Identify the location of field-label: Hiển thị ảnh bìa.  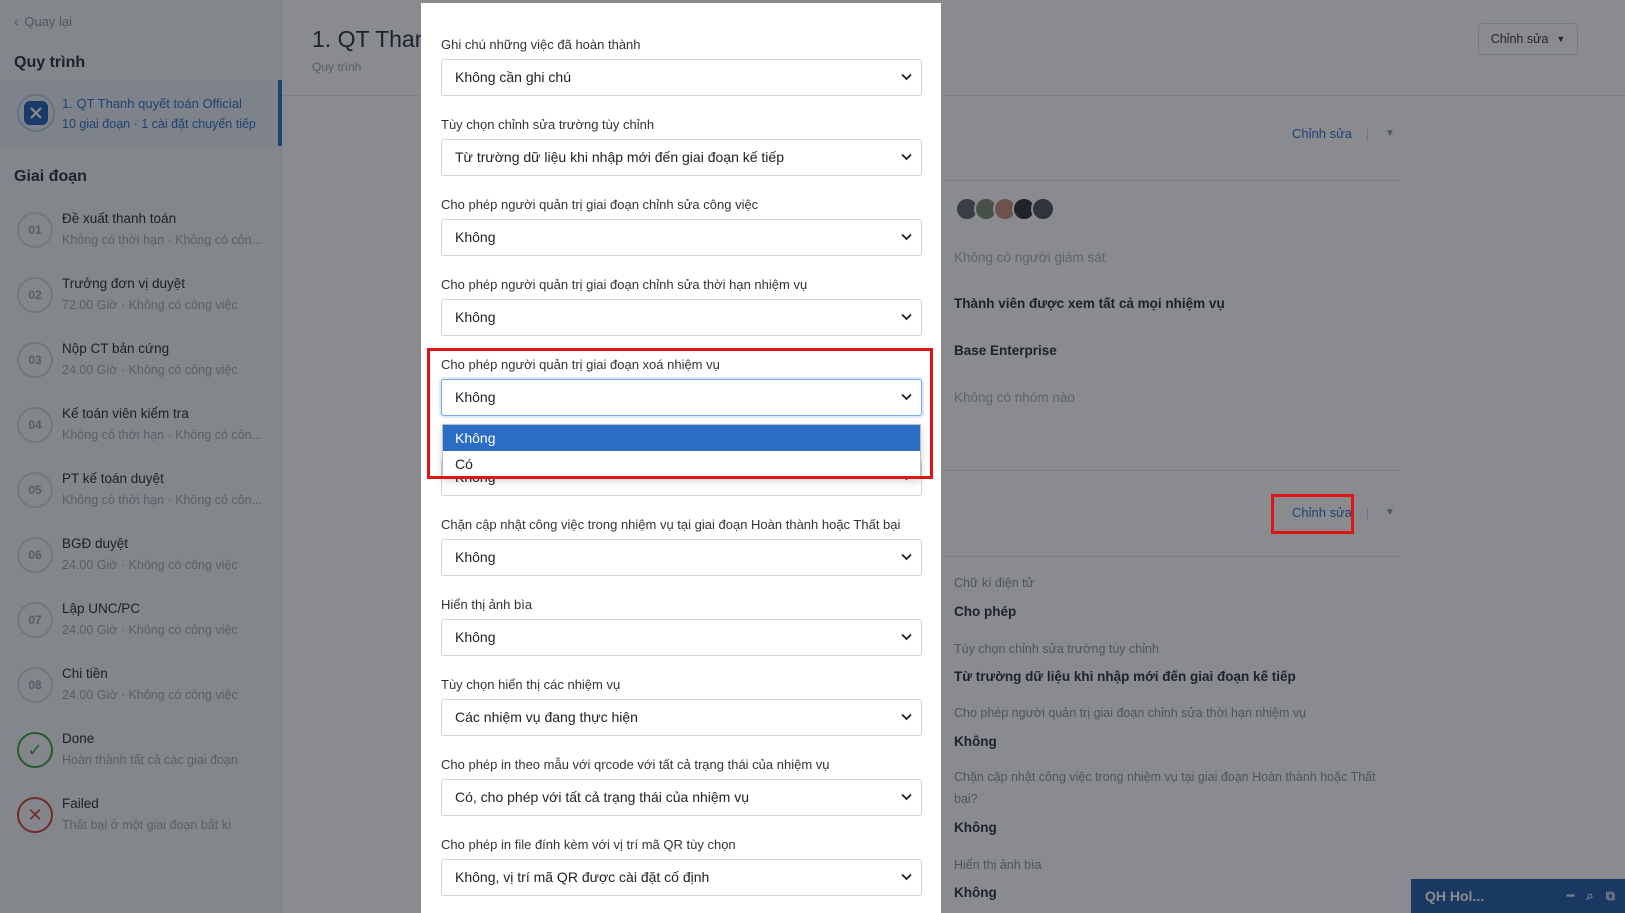
(487, 604).